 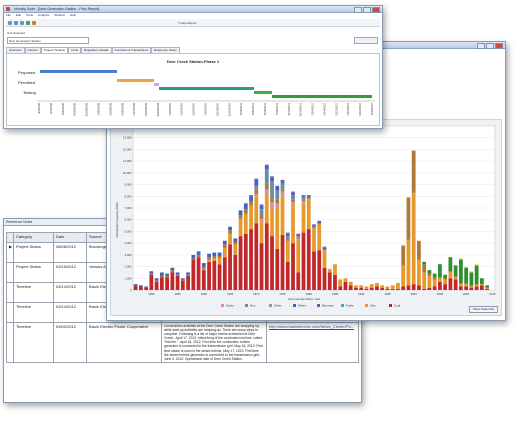 What do you see at coordinates (487, 286) in the screenshot?
I see `bar-wind-2014` at bounding box center [487, 286].